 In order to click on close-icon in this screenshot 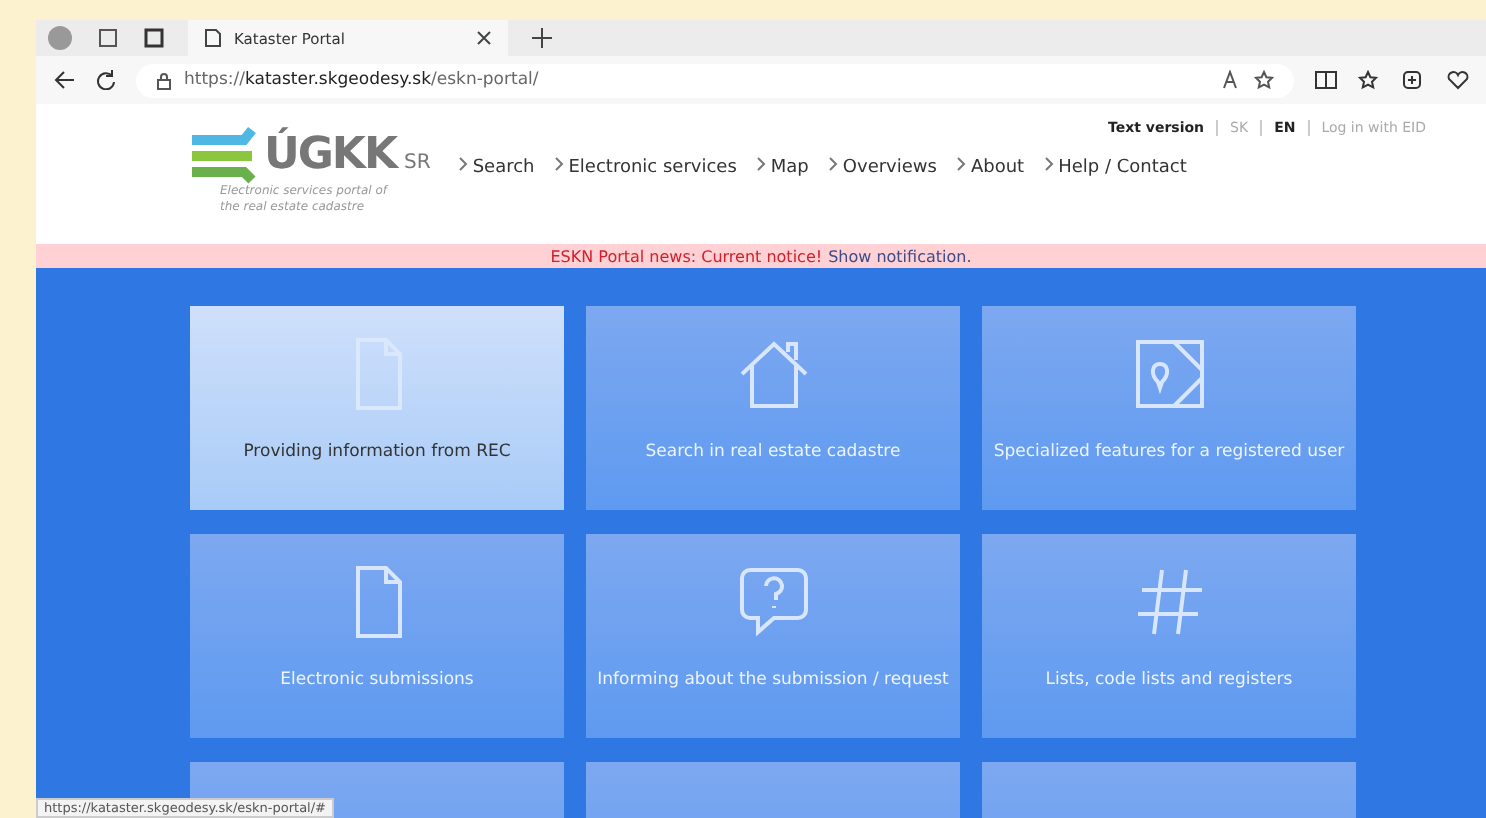, I will do `click(484, 38)`.